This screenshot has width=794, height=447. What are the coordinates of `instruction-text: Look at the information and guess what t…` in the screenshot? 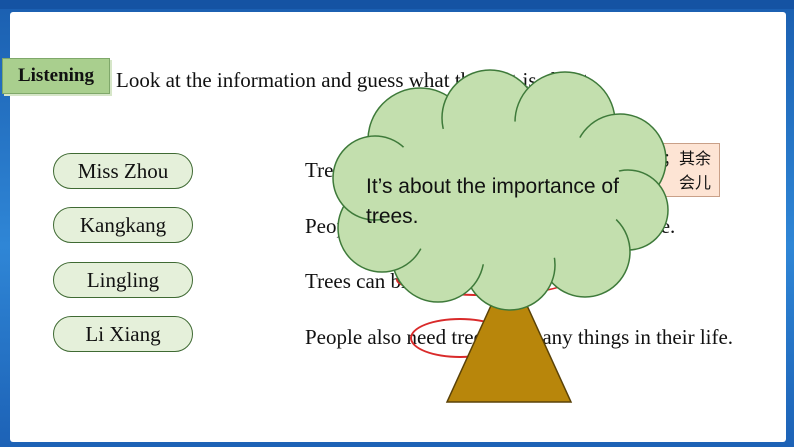 It's located at (355, 80).